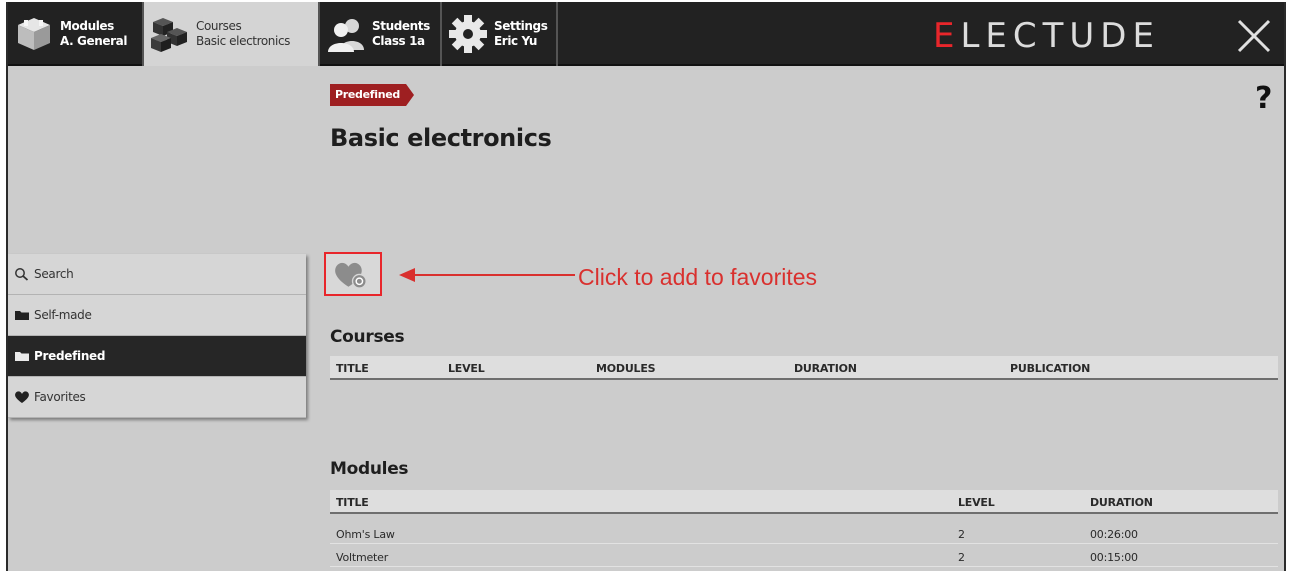 This screenshot has width=1289, height=571. Describe the element at coordinates (1050, 368) in the screenshot. I see `column-header-publication: PUBLICATION` at that location.